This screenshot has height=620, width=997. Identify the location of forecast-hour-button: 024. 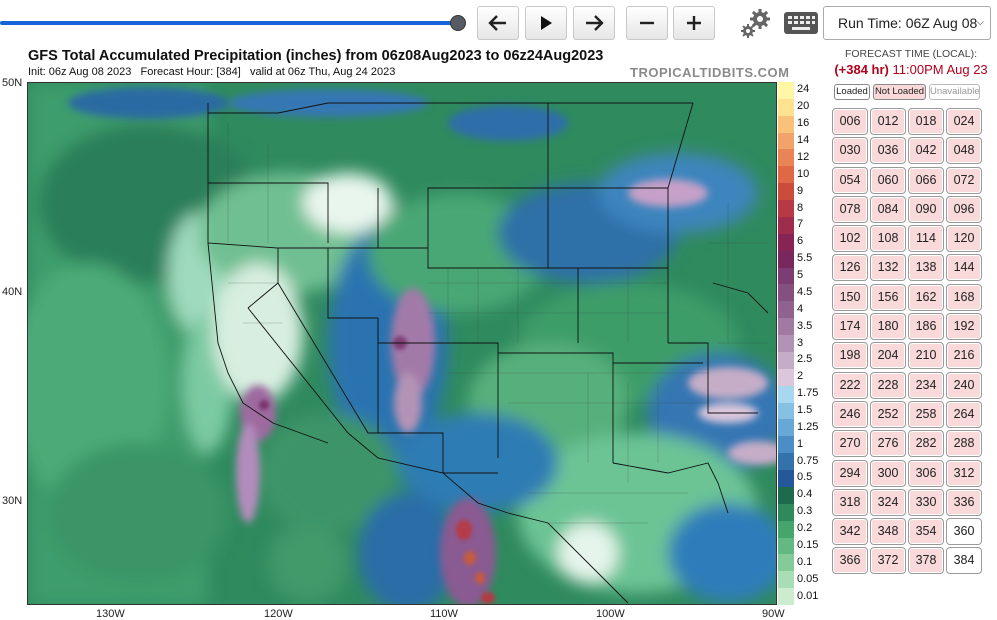
(964, 121).